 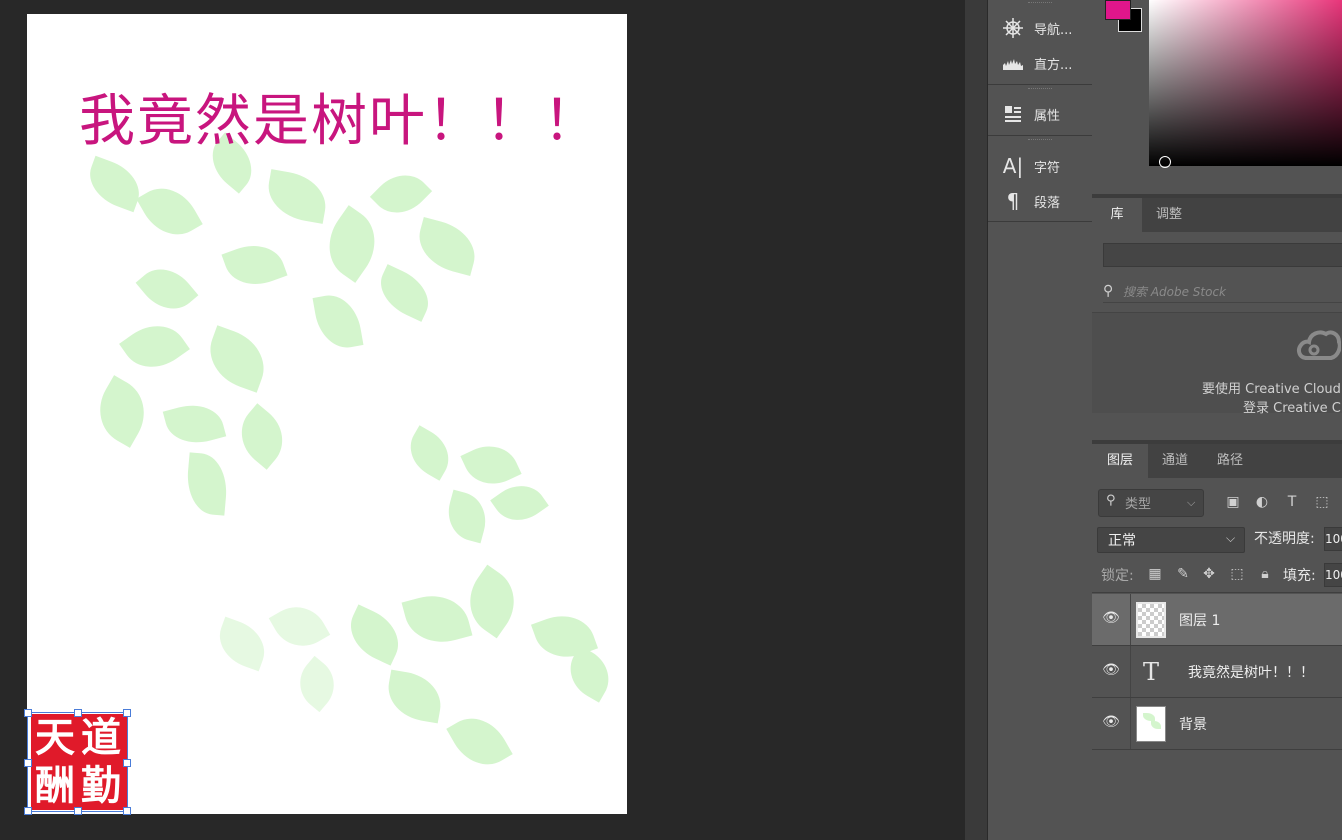 What do you see at coordinates (1183, 574) in the screenshot?
I see `lock-brush-icon: ✎` at bounding box center [1183, 574].